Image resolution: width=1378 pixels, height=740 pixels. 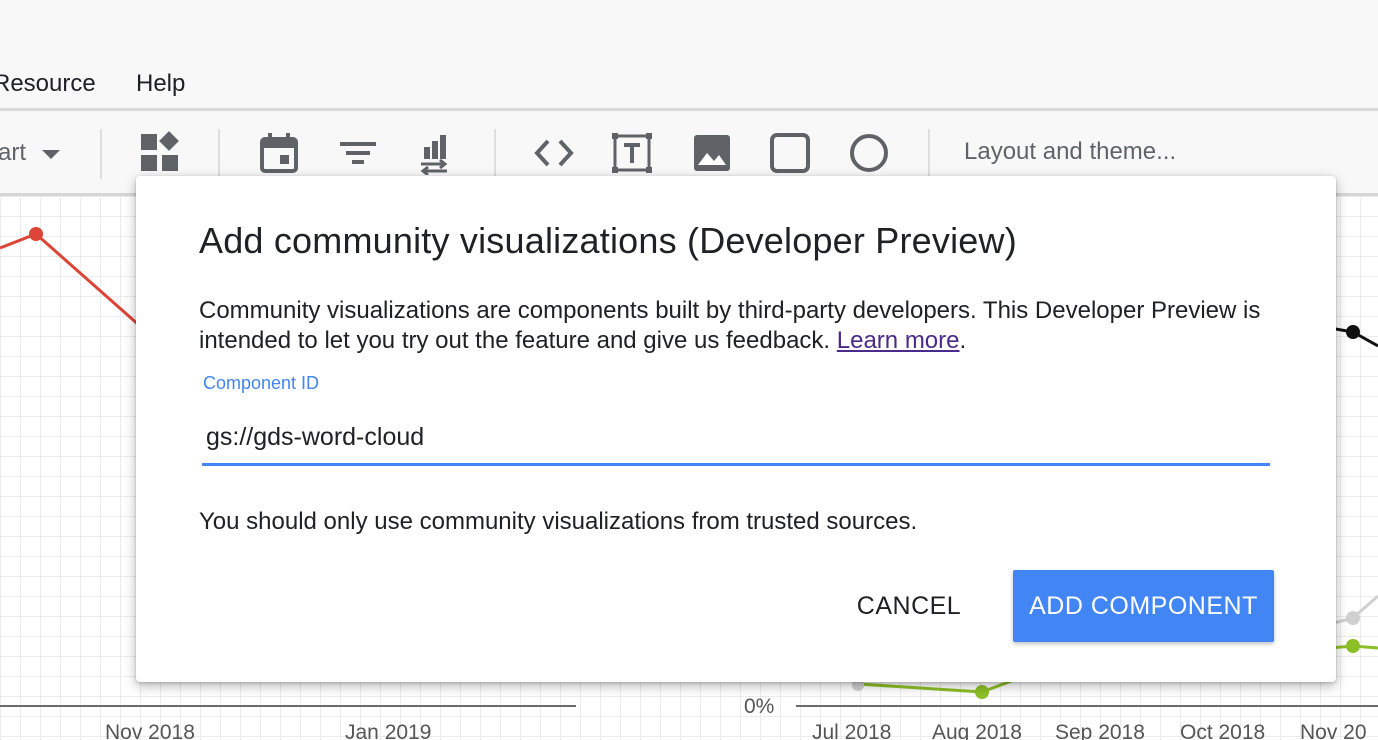 I want to click on component-id-underline, so click(x=736, y=464).